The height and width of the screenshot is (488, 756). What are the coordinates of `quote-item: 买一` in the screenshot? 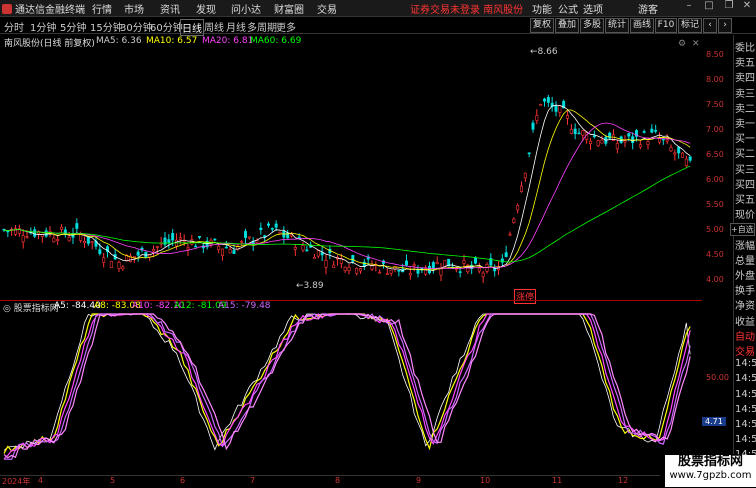 It's located at (745, 140).